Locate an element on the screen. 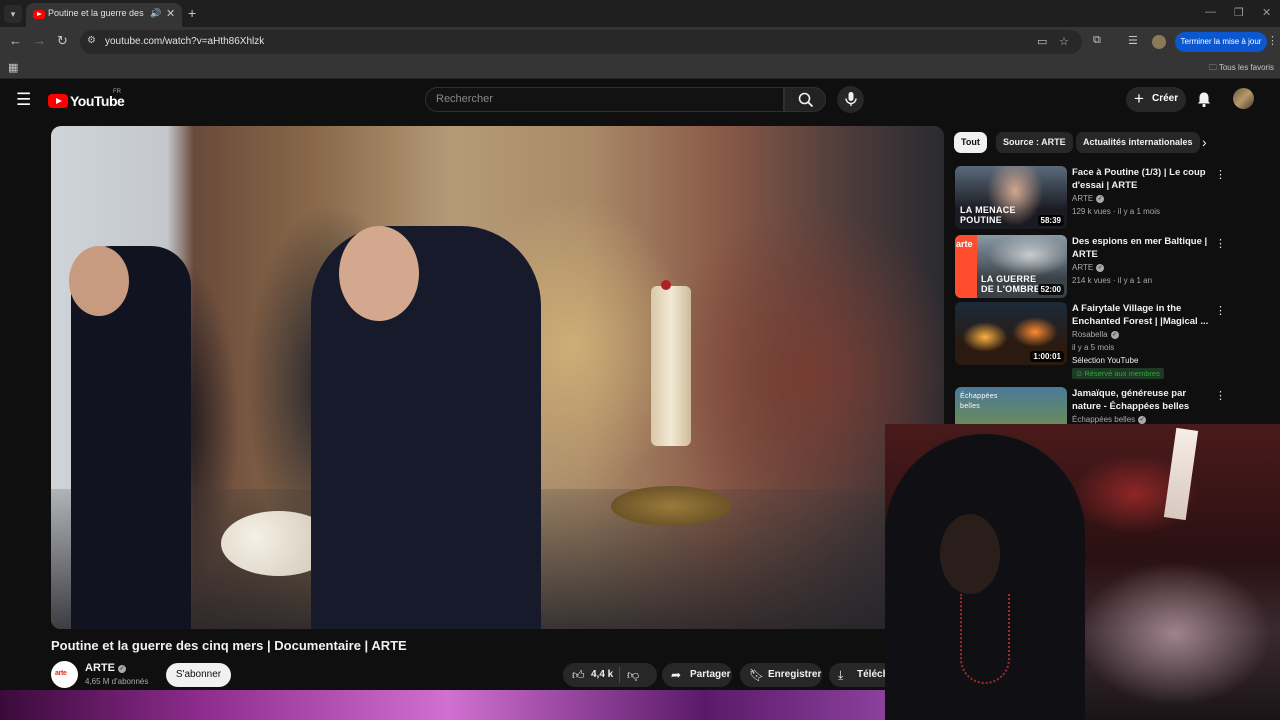 This screenshot has width=1280, height=720. recommendation-channel: Rosabella ✓ is located at coordinates (1095, 334).